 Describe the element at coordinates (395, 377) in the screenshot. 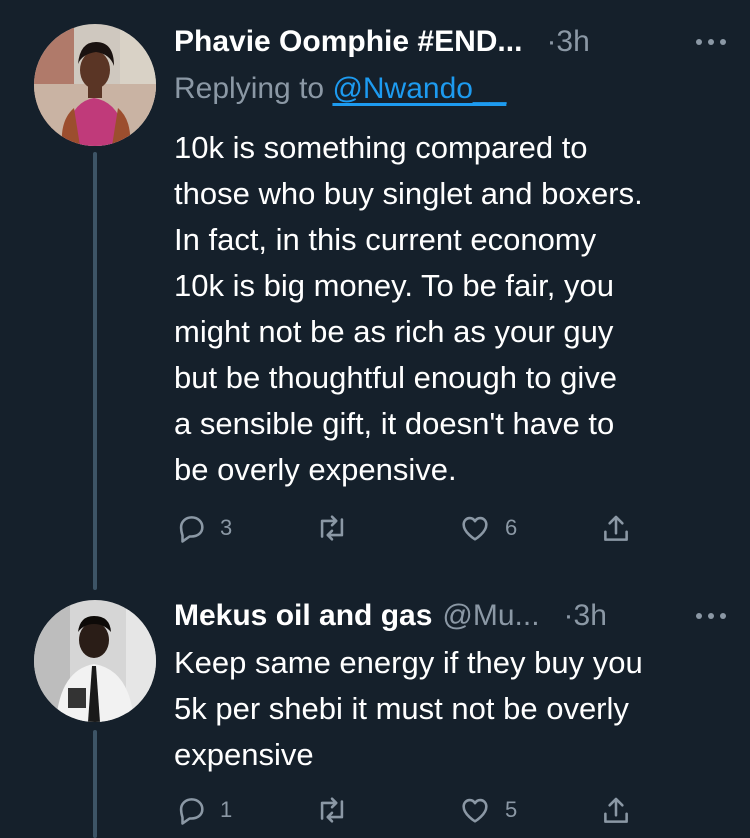

I see `tweet-text-line: but be thoughtful enough to give` at that location.